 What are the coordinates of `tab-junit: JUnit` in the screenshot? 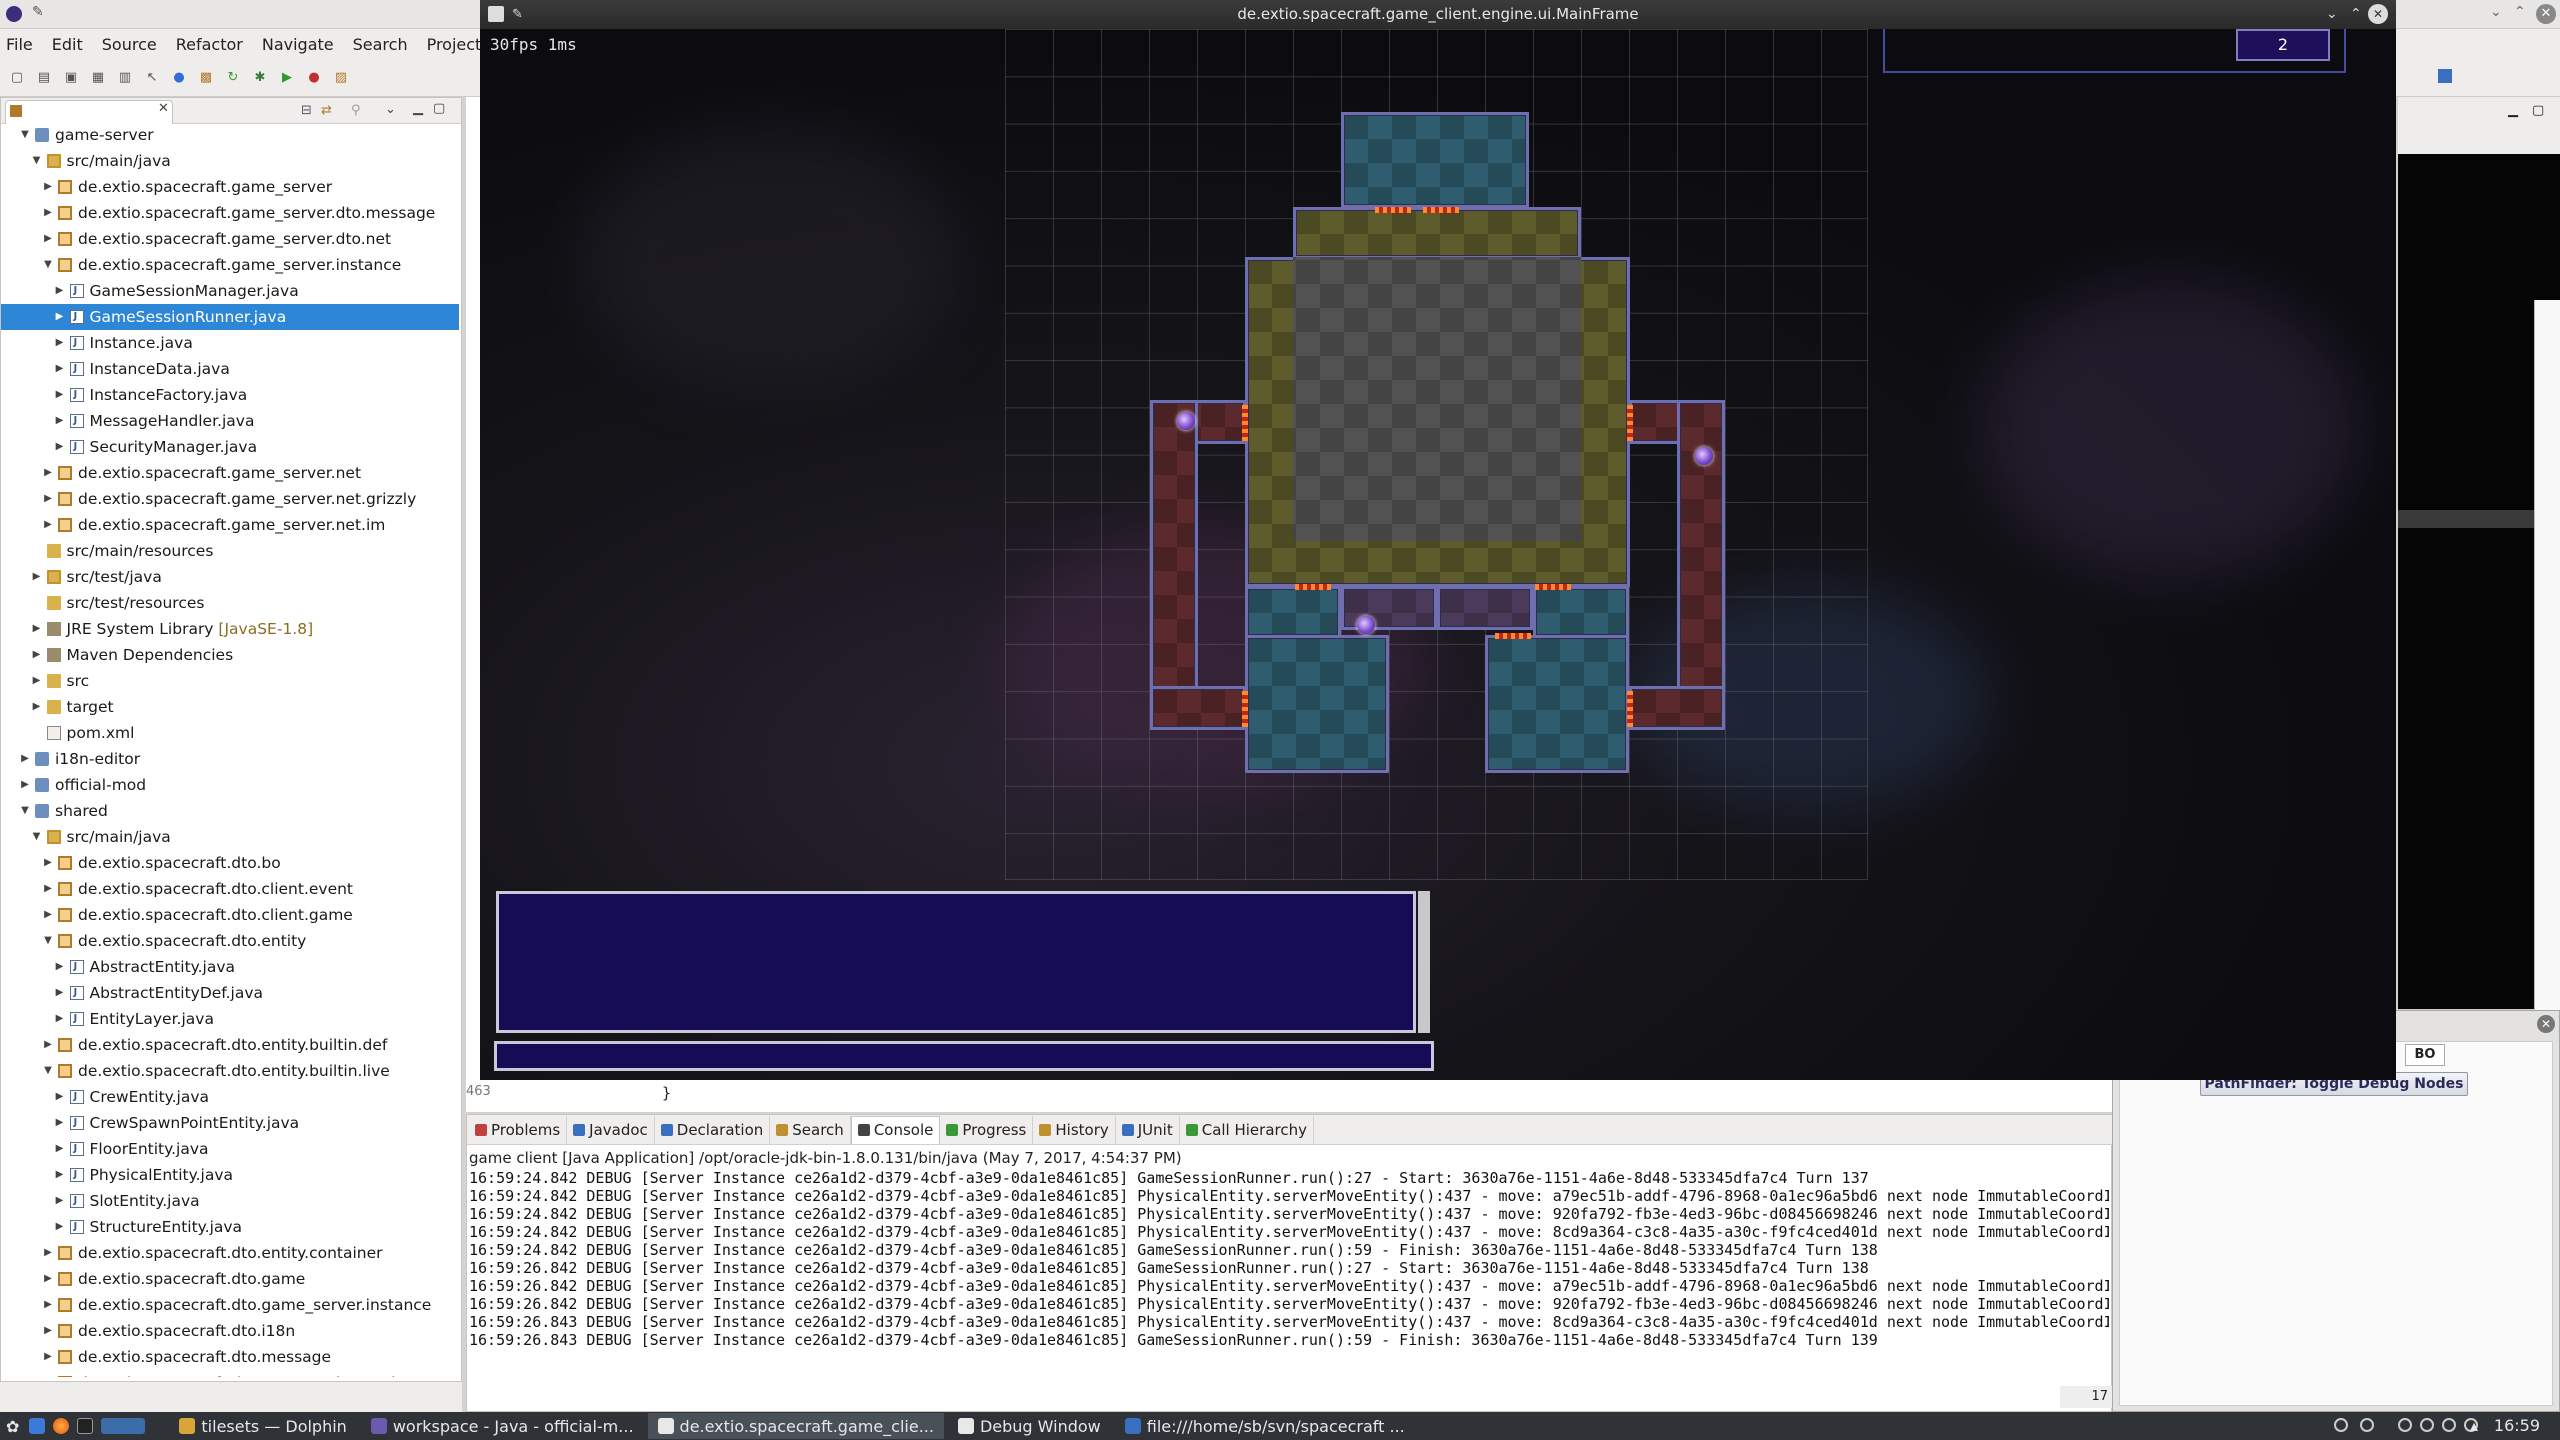 It's located at (1148, 1129).